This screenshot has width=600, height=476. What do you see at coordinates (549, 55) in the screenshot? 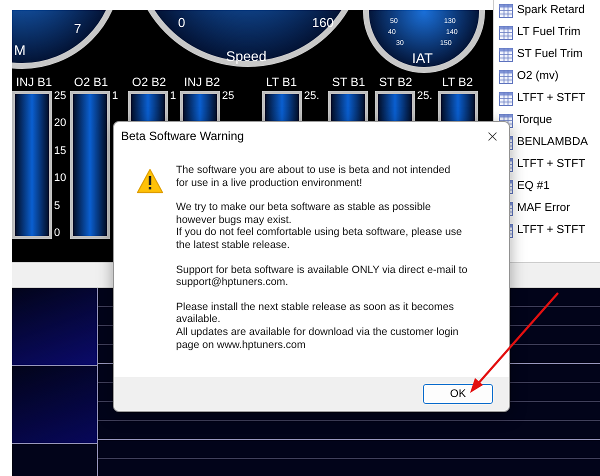
I see `sidebar-item: ST Fuel Trim` at bounding box center [549, 55].